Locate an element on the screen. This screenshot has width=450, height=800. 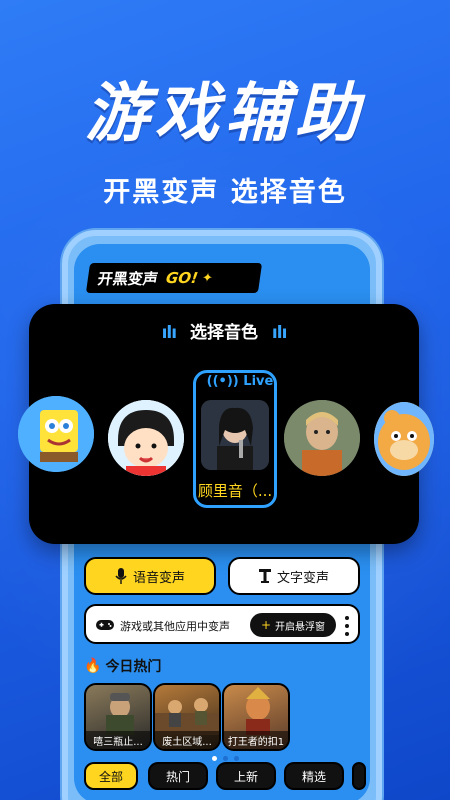
broadcast-icon: ((•)) is located at coordinates (222, 381).